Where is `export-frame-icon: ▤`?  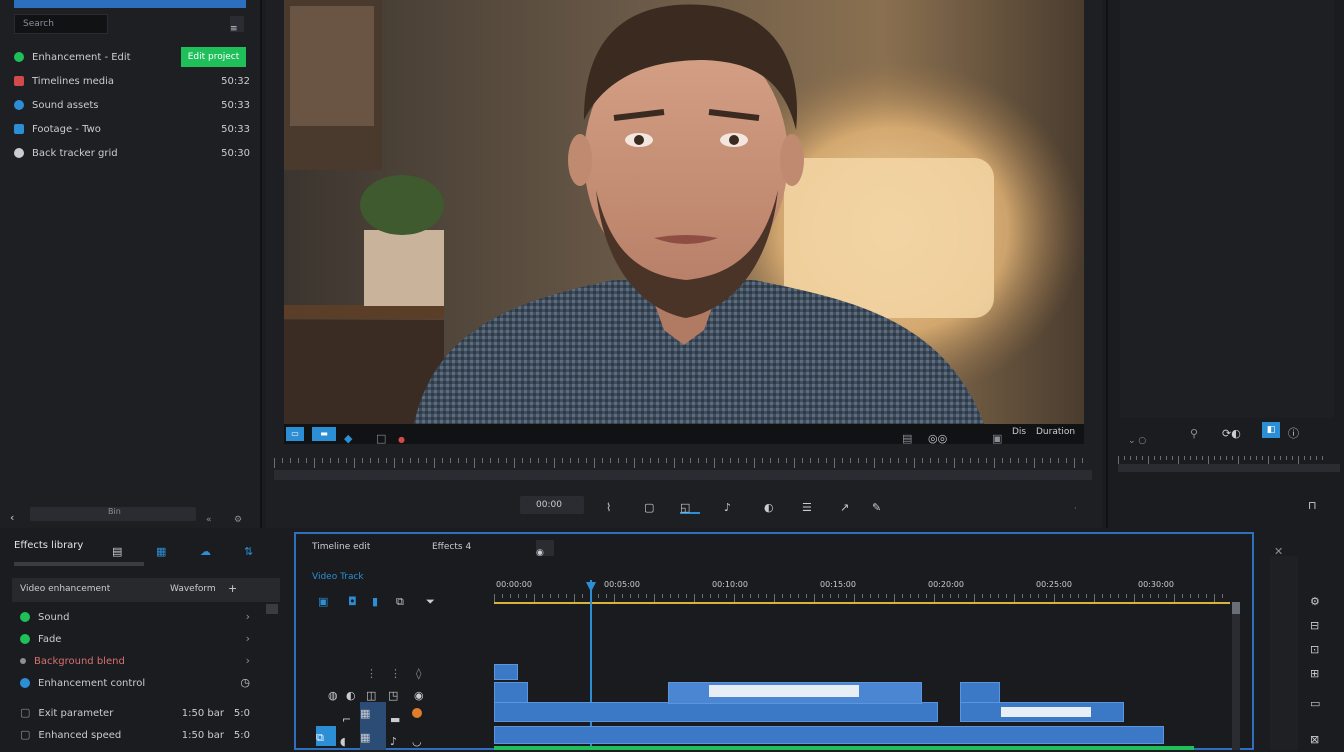 export-frame-icon: ▤ is located at coordinates (908, 436).